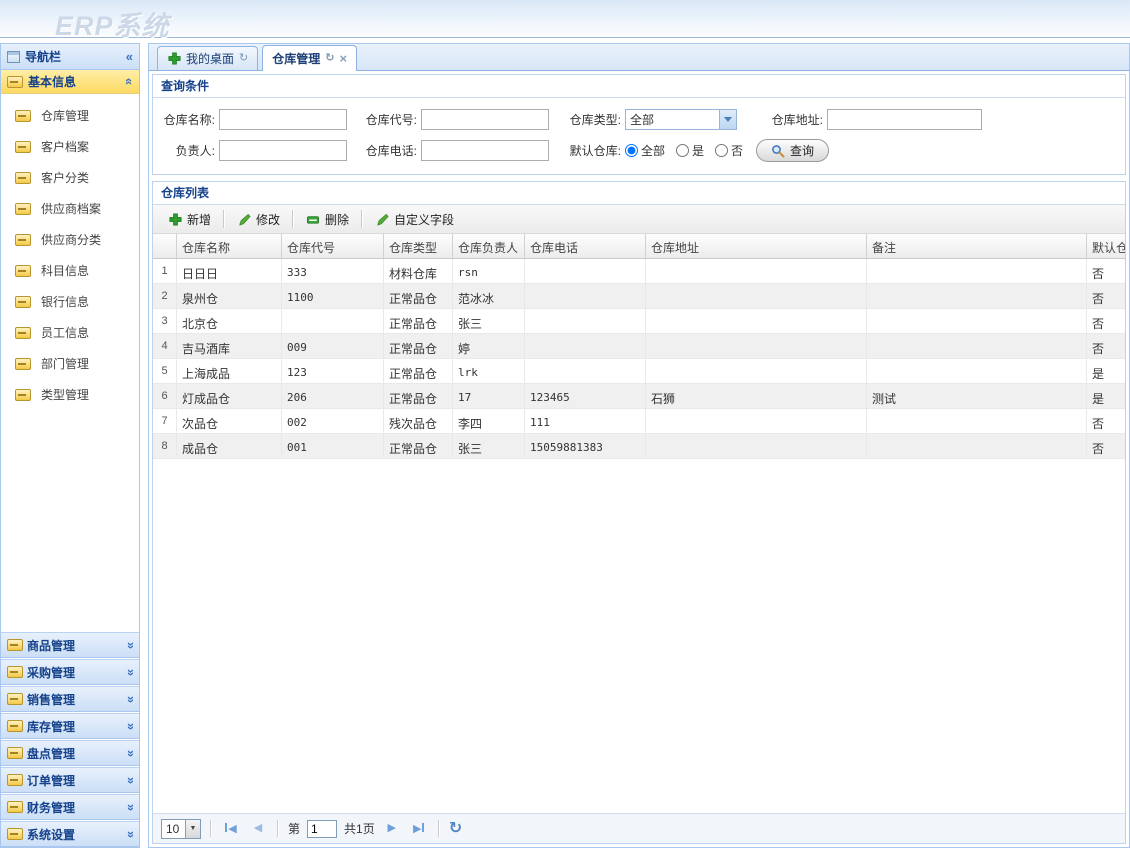  I want to click on toolbar-button: 新增, so click(189, 219).